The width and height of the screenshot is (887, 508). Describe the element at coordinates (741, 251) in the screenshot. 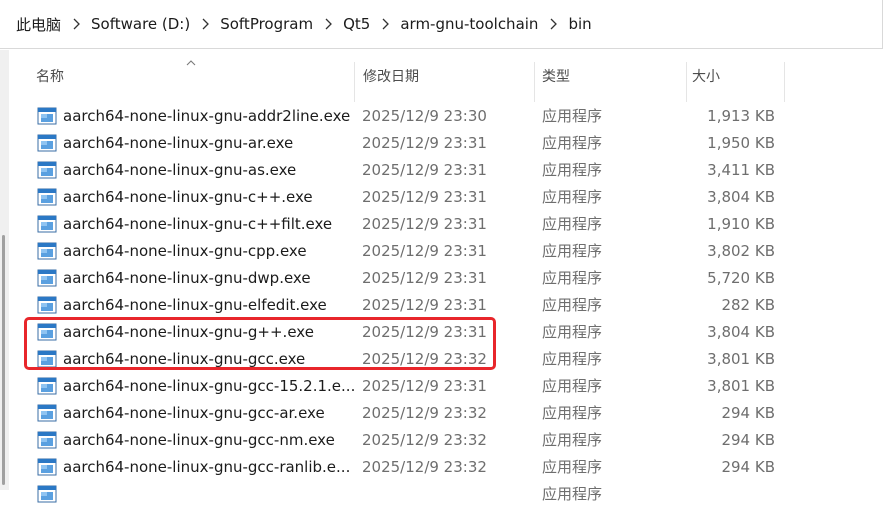

I see `file-size: 3,802 KB` at that location.